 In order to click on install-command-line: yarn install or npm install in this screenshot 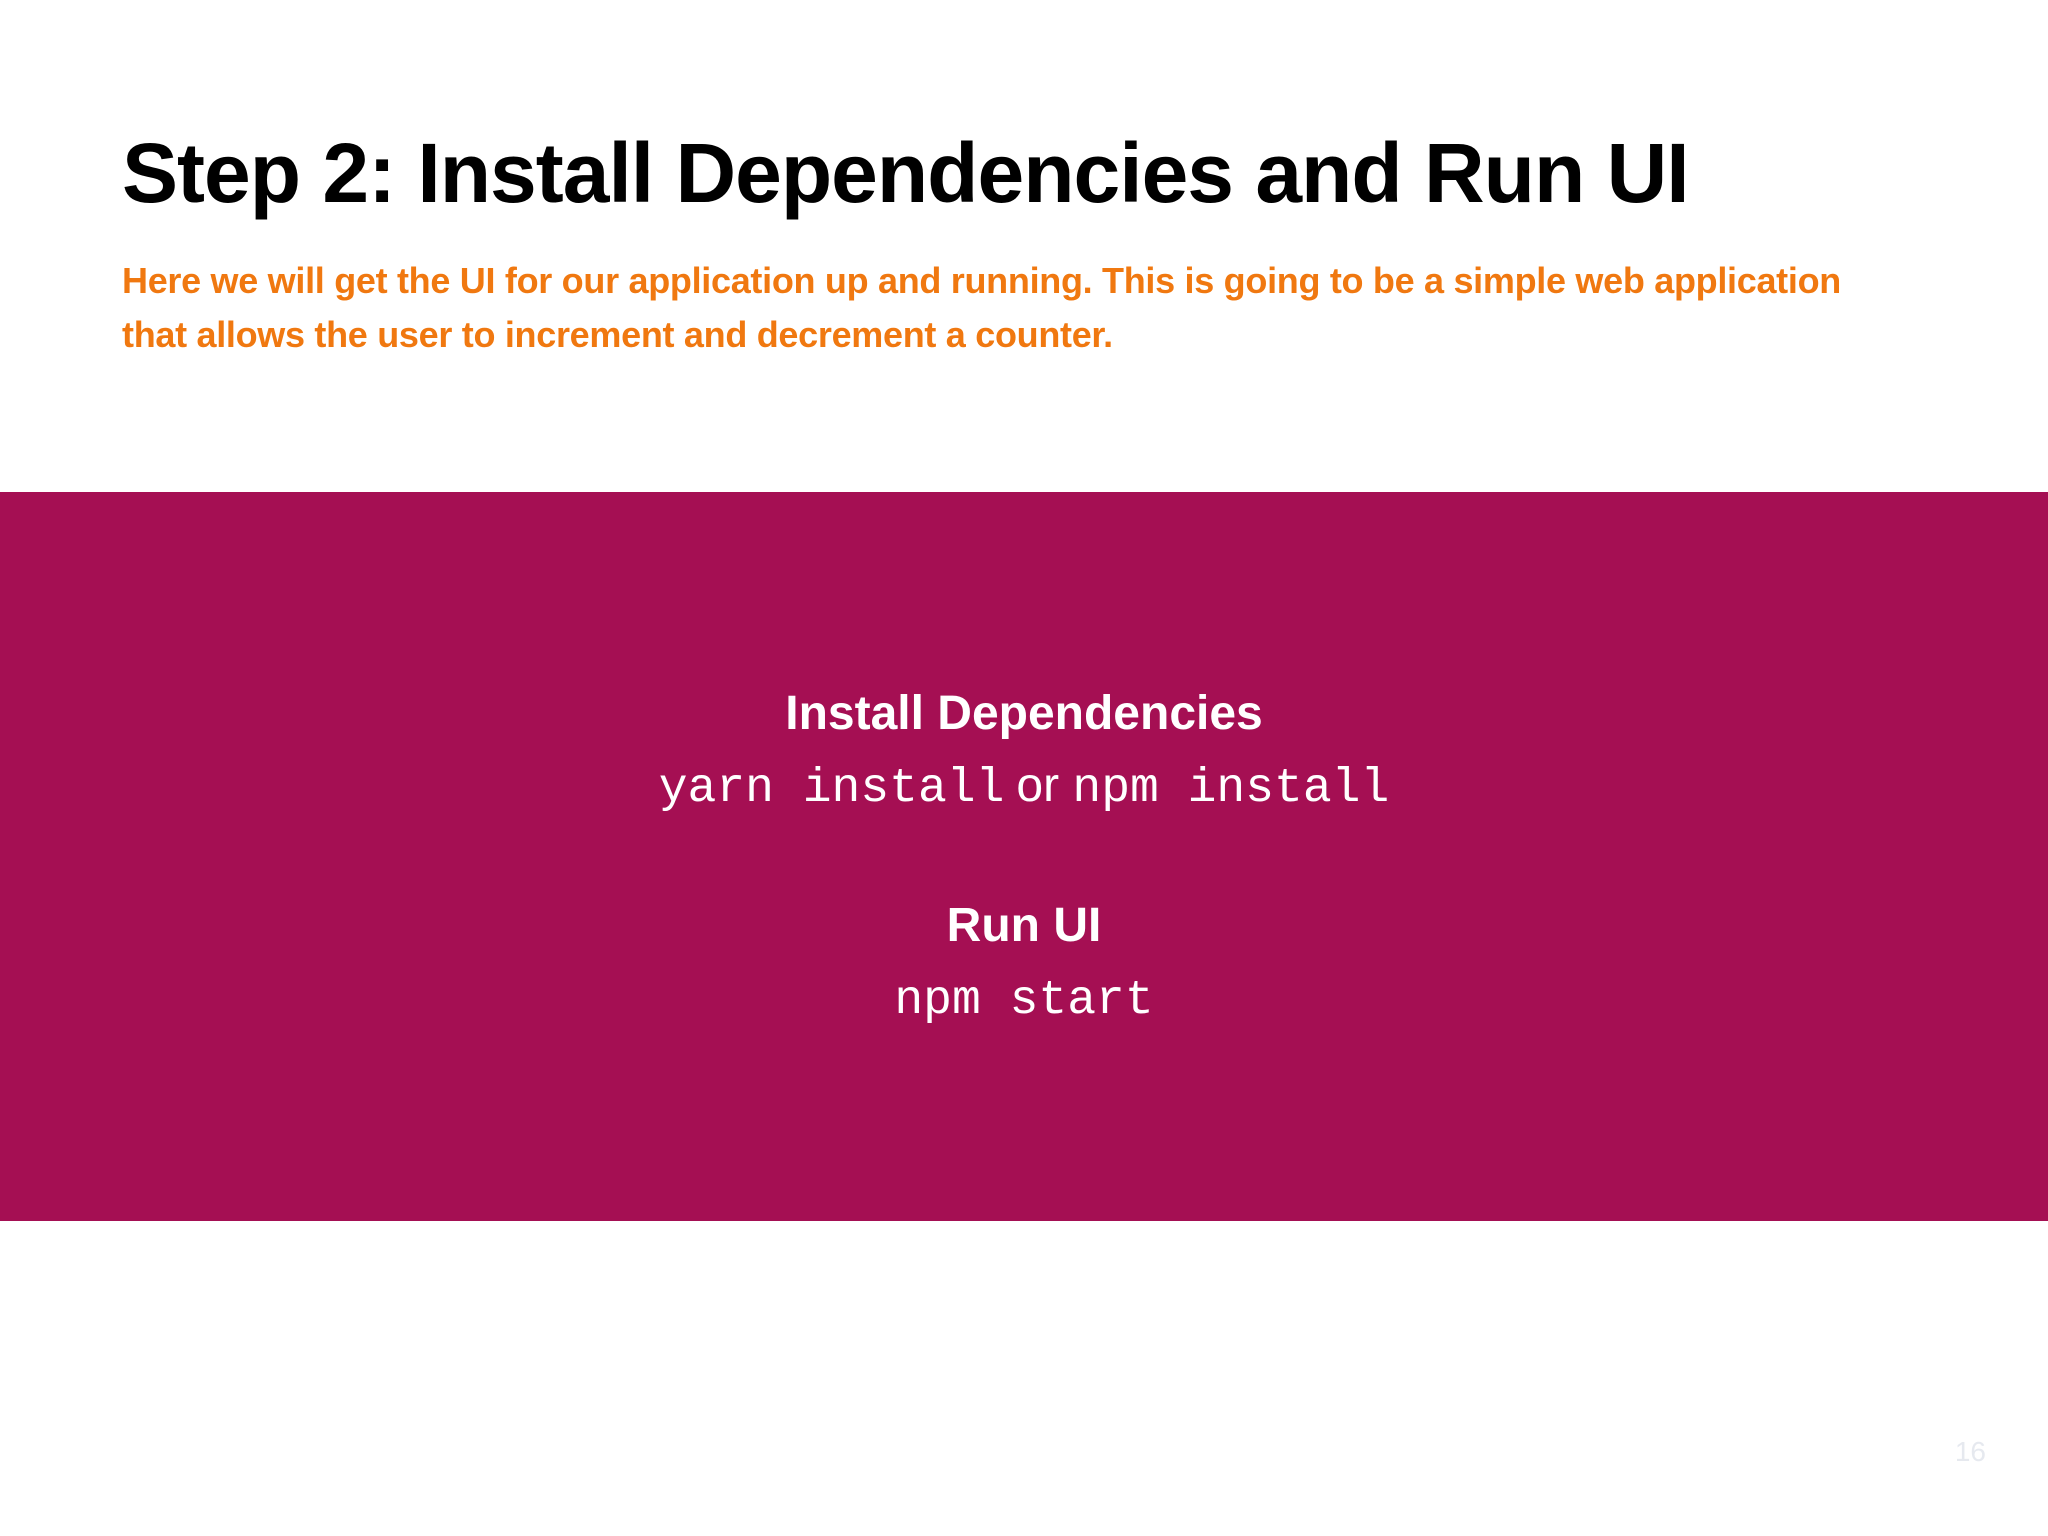, I will do `click(1024, 787)`.